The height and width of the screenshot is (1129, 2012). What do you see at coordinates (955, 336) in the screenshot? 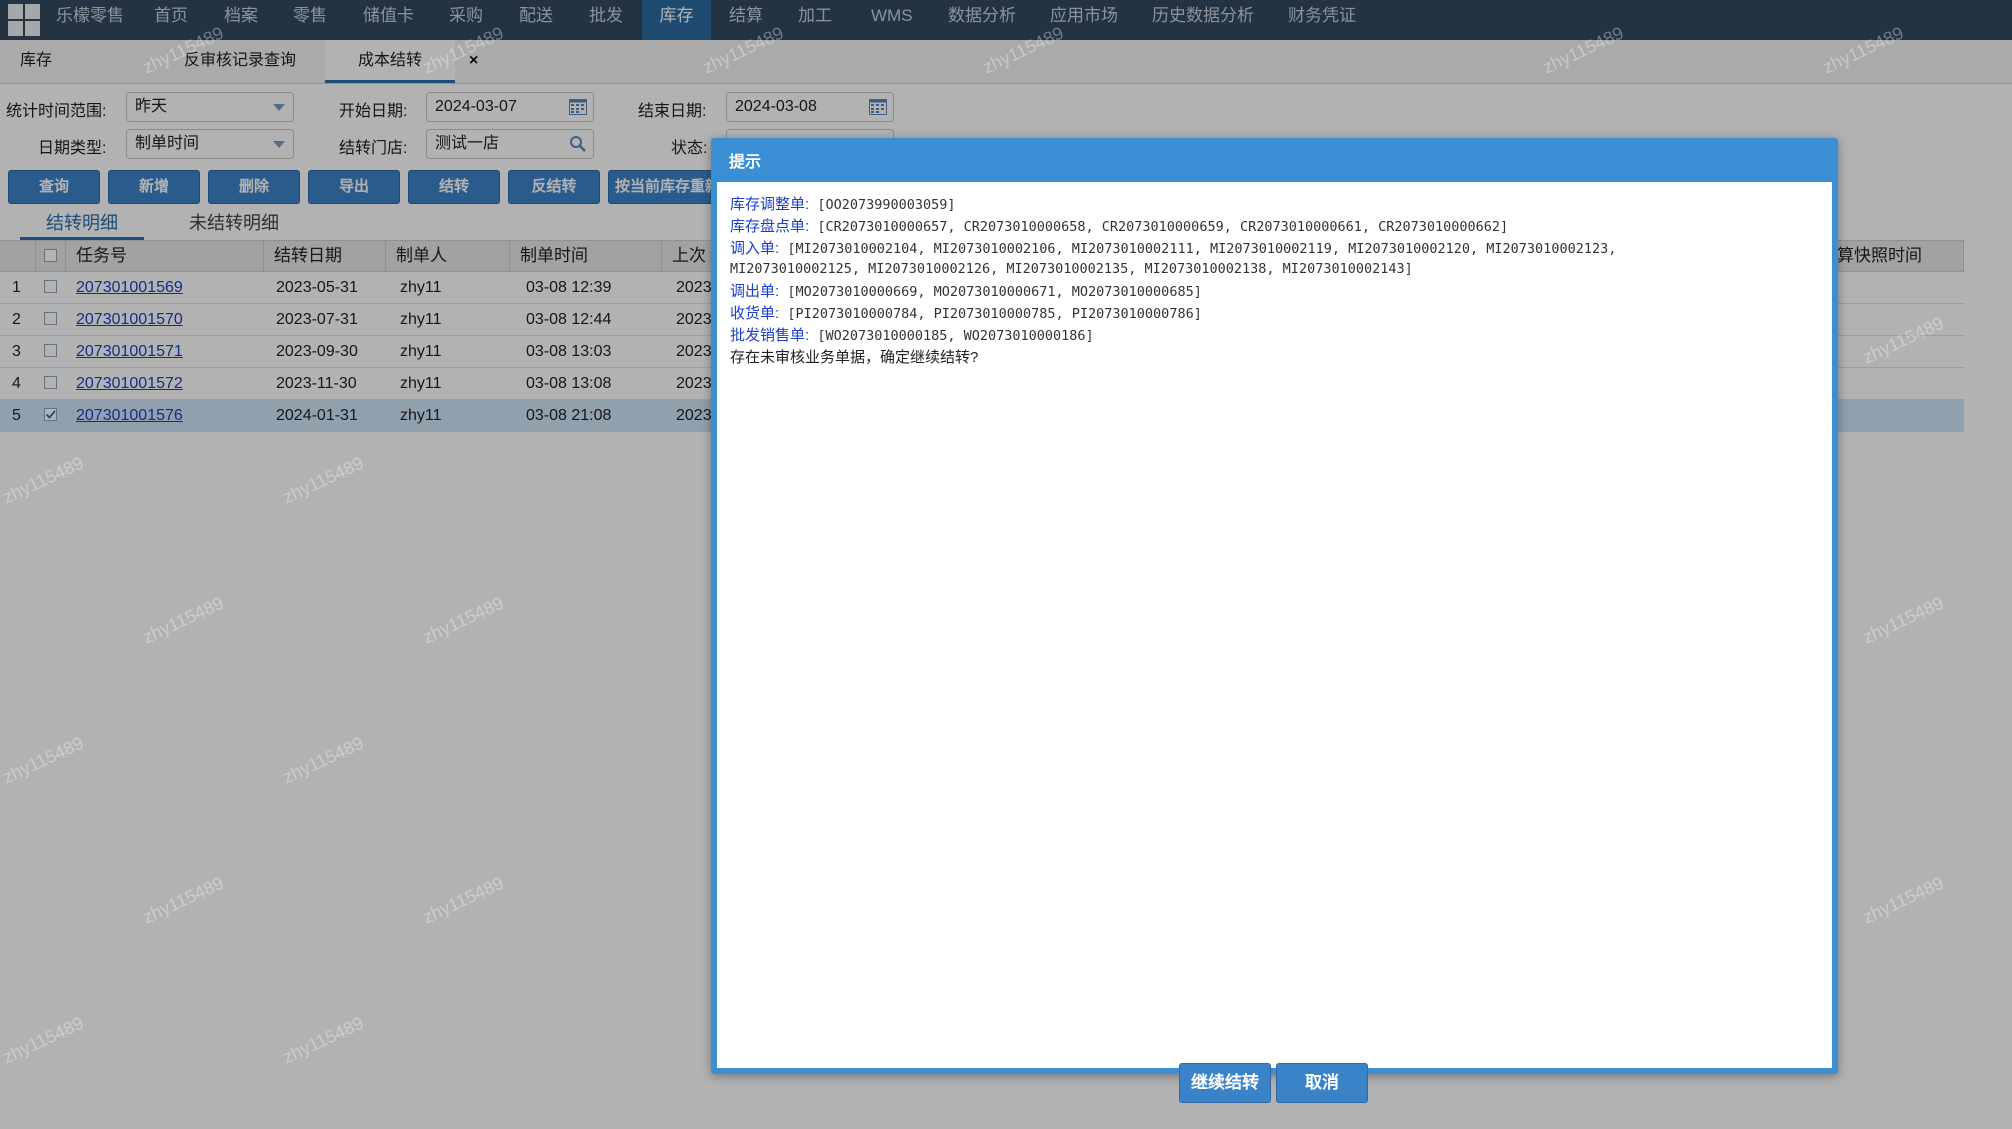
I see `doc-number-list: [WO2073010000185, WO2073010000186]` at bounding box center [955, 336].